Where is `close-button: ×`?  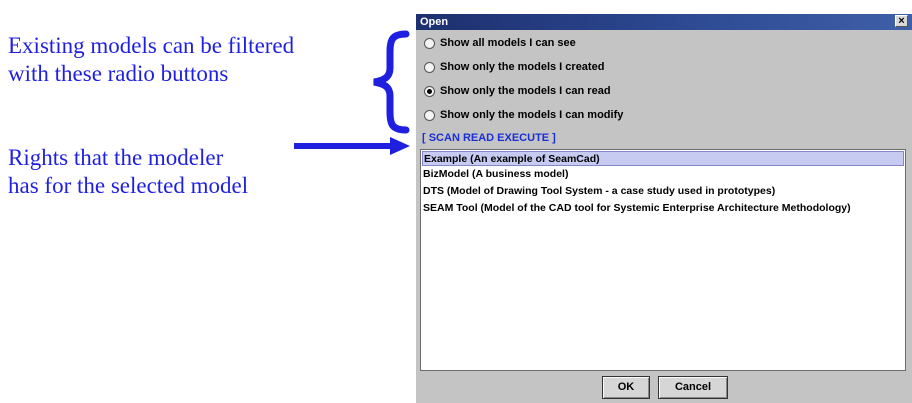 close-button: × is located at coordinates (901, 21).